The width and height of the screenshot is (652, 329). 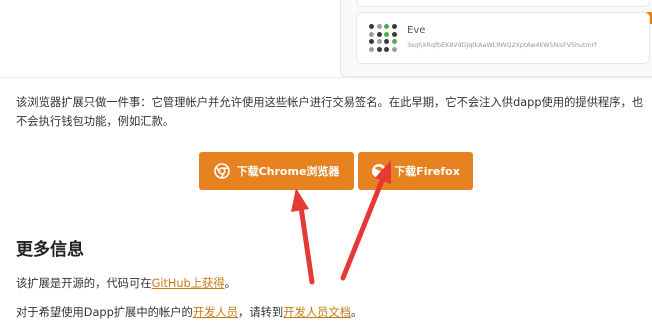 I want to click on developer-suffix: 。, so click(x=357, y=312).